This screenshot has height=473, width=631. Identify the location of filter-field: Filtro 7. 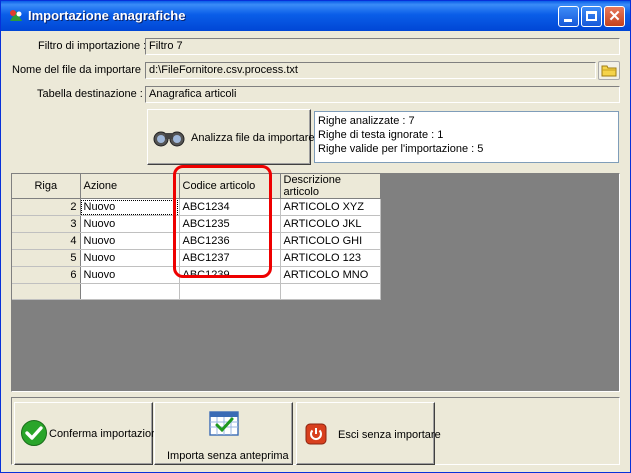
(382, 46).